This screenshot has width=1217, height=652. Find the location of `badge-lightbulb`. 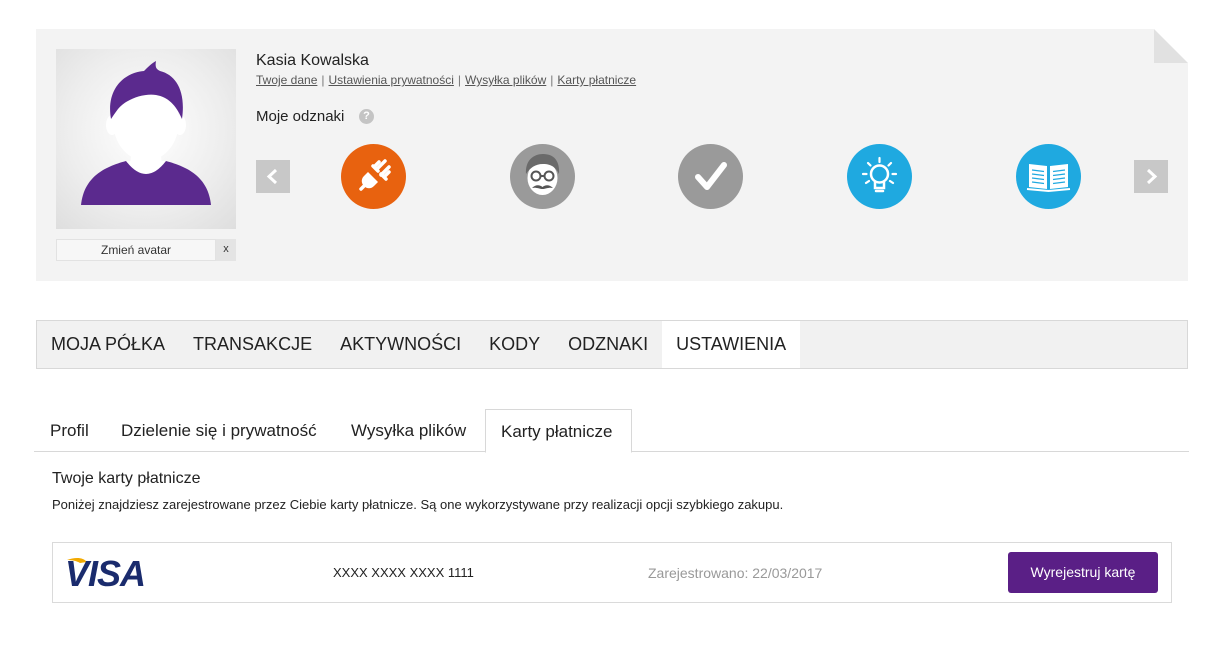

badge-lightbulb is located at coordinates (879, 176).